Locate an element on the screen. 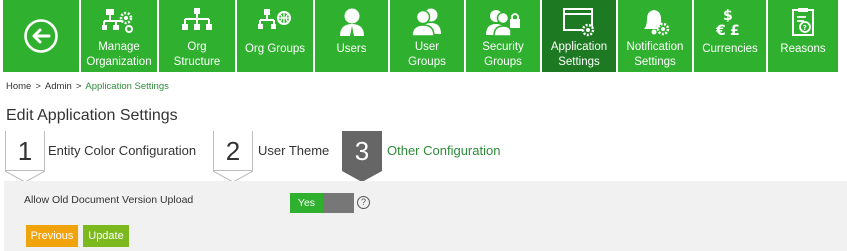 Image resolution: width=847 pixels, height=251 pixels. update-button: Update is located at coordinates (106, 236).